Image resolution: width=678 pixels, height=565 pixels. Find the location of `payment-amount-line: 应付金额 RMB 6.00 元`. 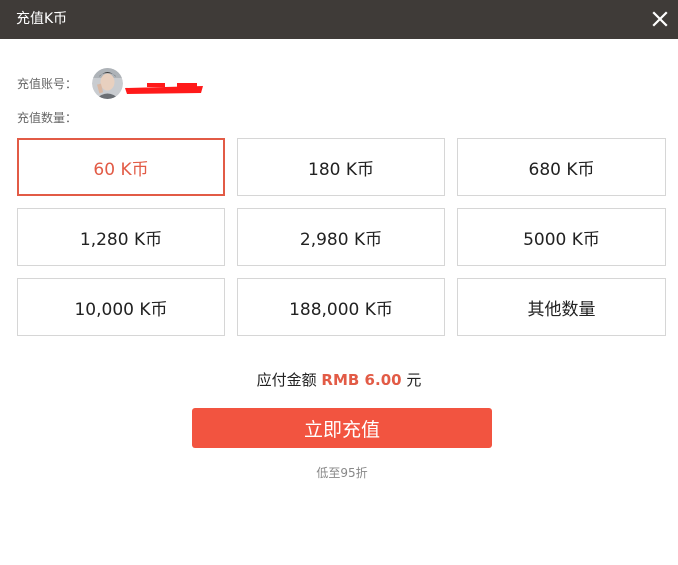

payment-amount-line: 应付金额 RMB 6.00 元 is located at coordinates (339, 380).